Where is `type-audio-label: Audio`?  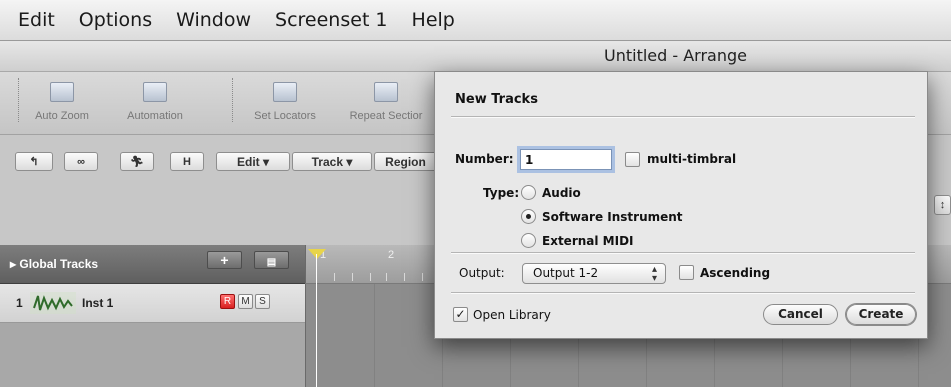 type-audio-label: Audio is located at coordinates (561, 193).